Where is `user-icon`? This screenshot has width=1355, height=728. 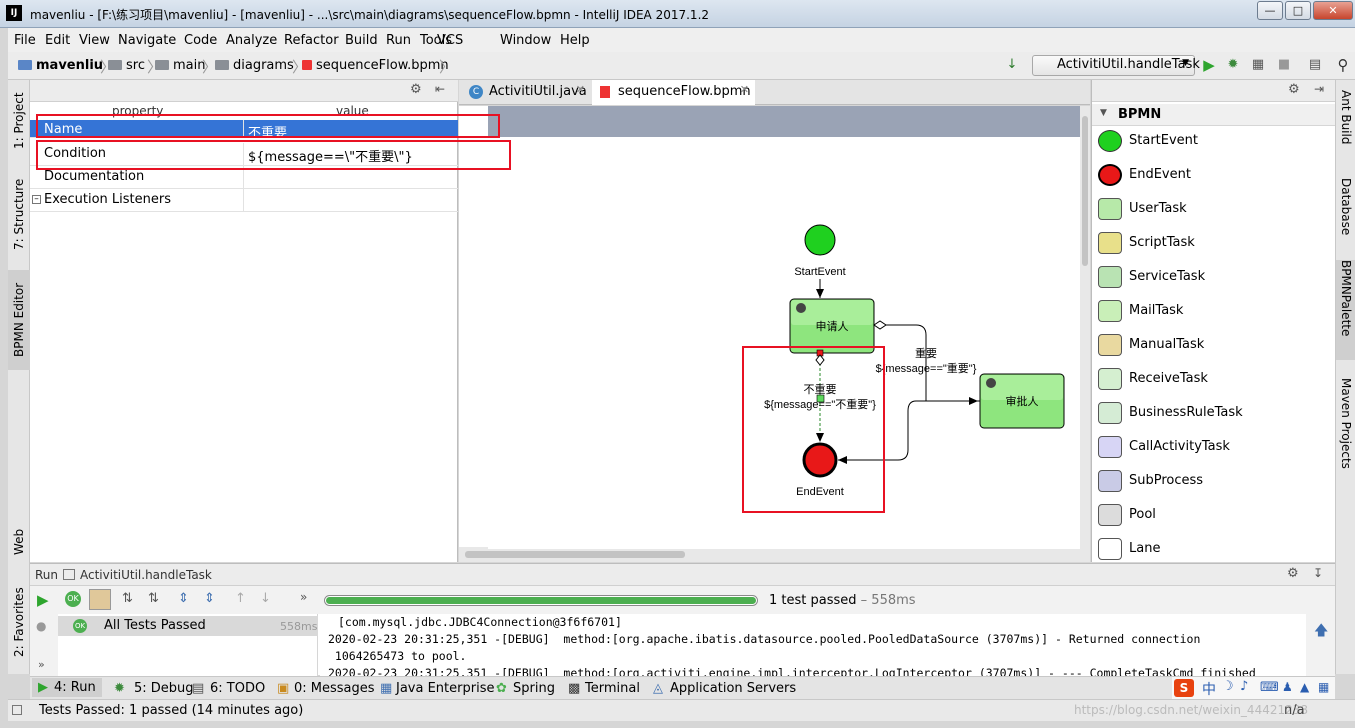 user-icon is located at coordinates (991, 383).